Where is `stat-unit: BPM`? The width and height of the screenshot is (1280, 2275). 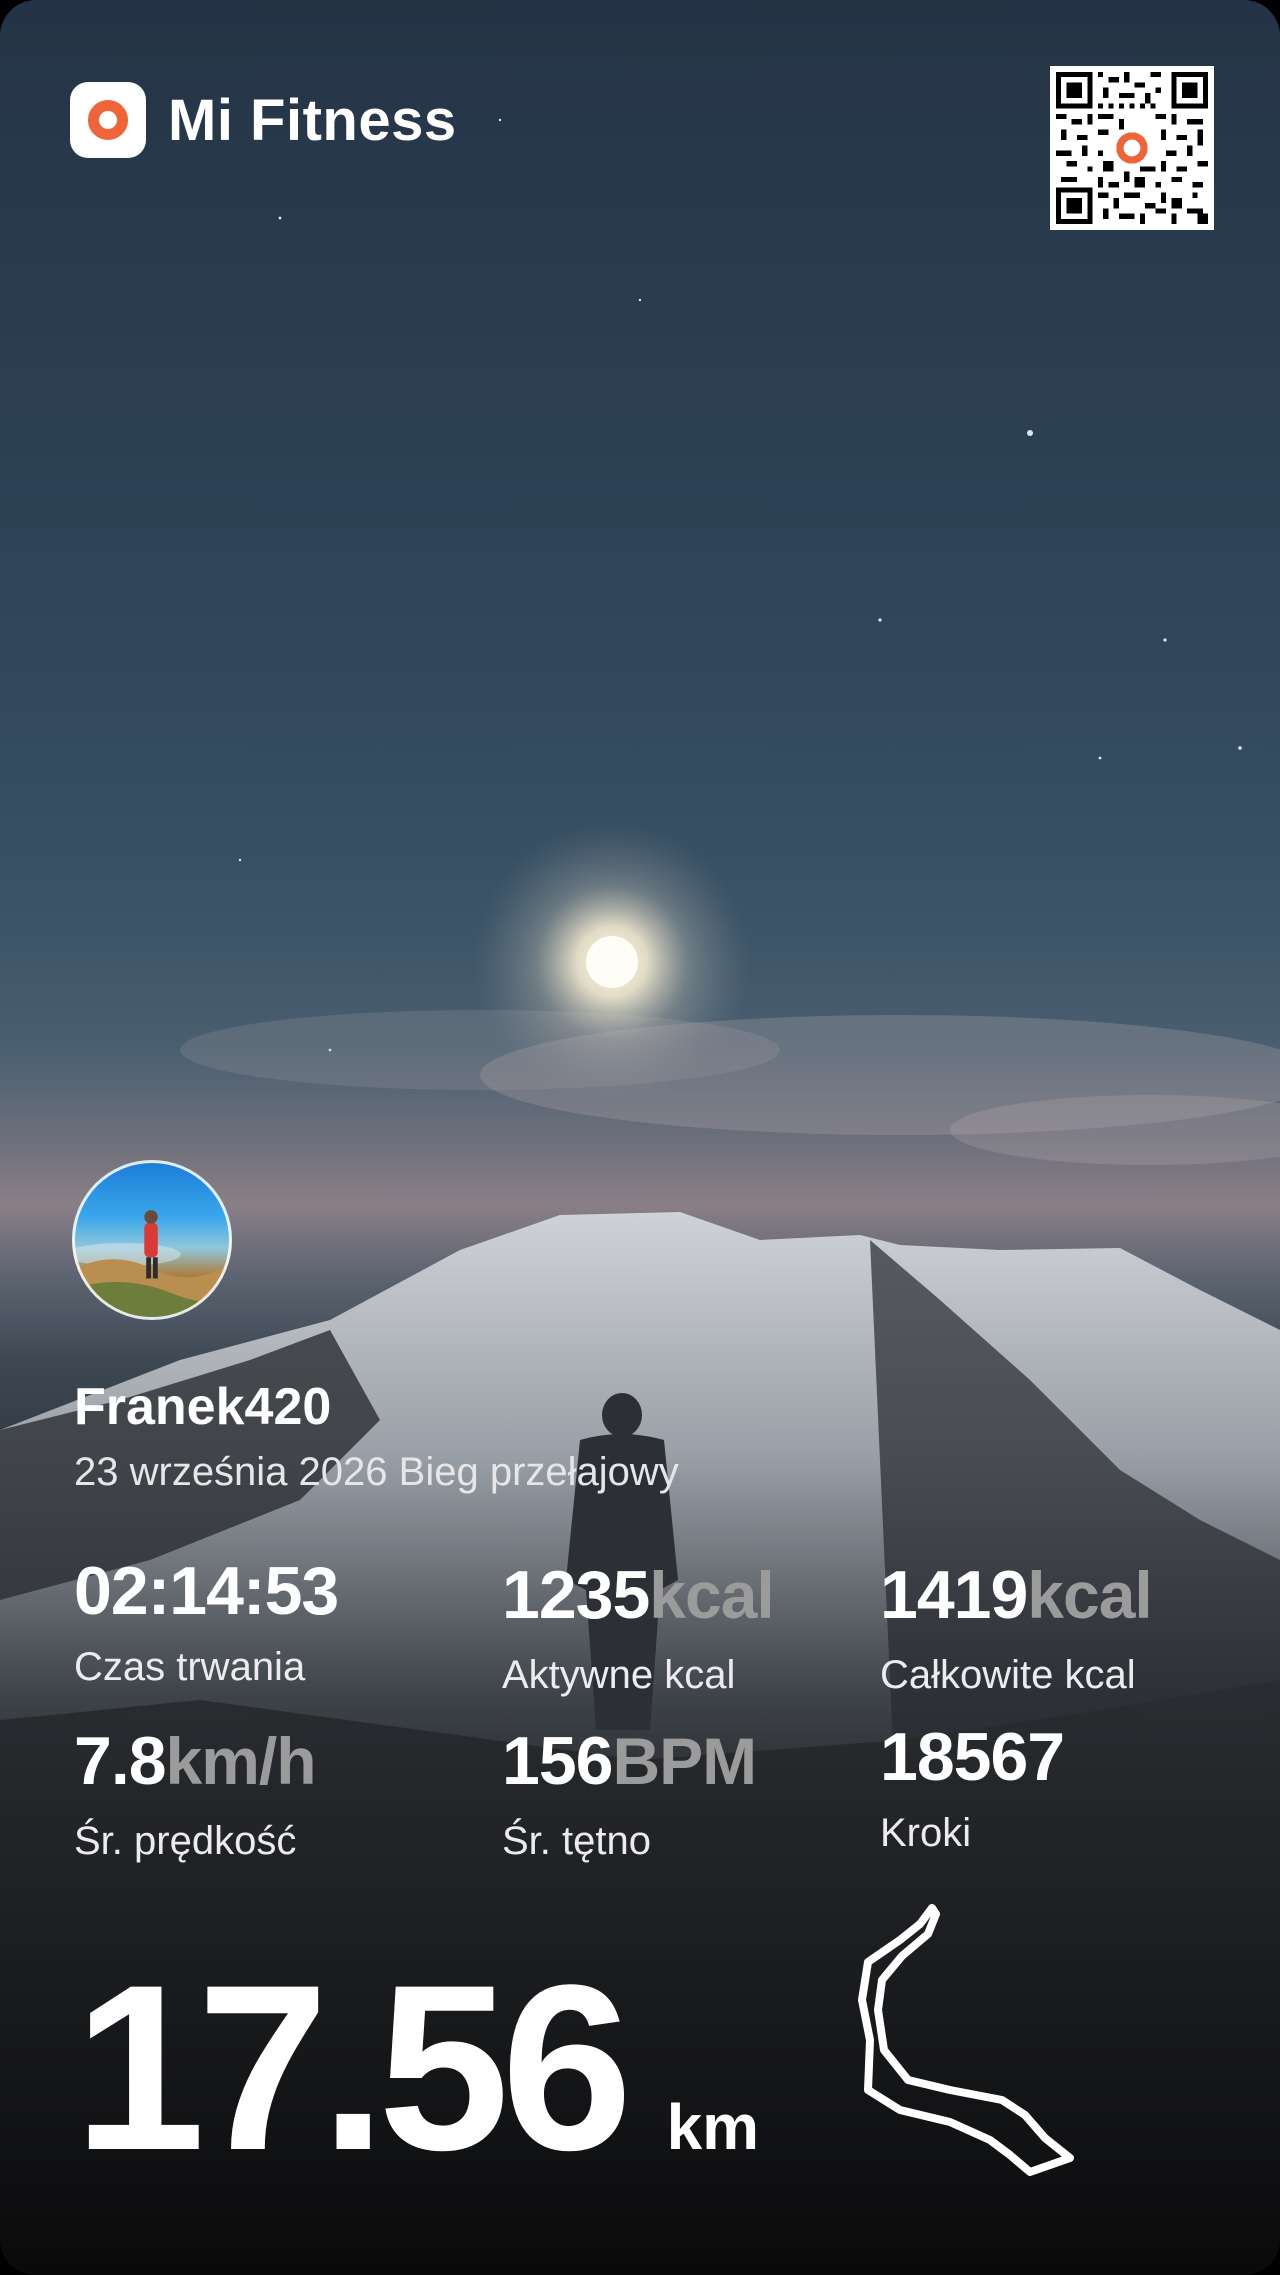 stat-unit: BPM is located at coordinates (684, 1761).